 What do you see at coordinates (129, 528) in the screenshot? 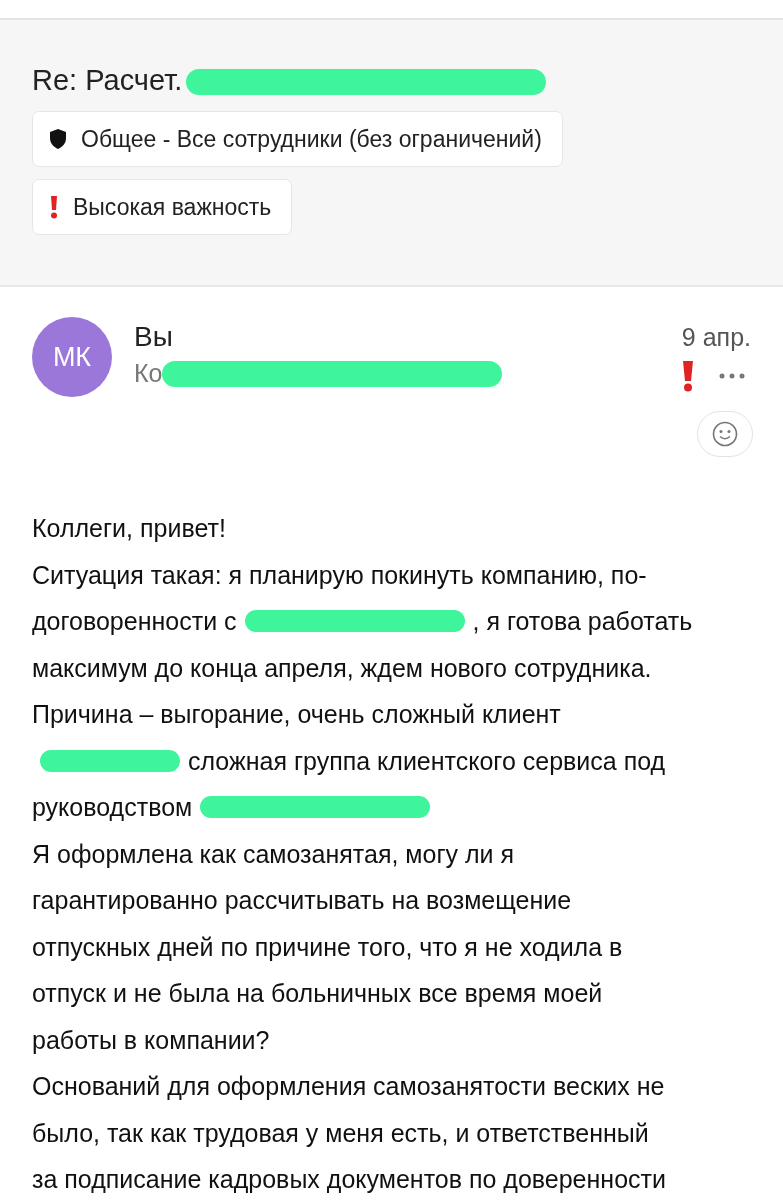
I see `body-text: Коллеги, привет!` at bounding box center [129, 528].